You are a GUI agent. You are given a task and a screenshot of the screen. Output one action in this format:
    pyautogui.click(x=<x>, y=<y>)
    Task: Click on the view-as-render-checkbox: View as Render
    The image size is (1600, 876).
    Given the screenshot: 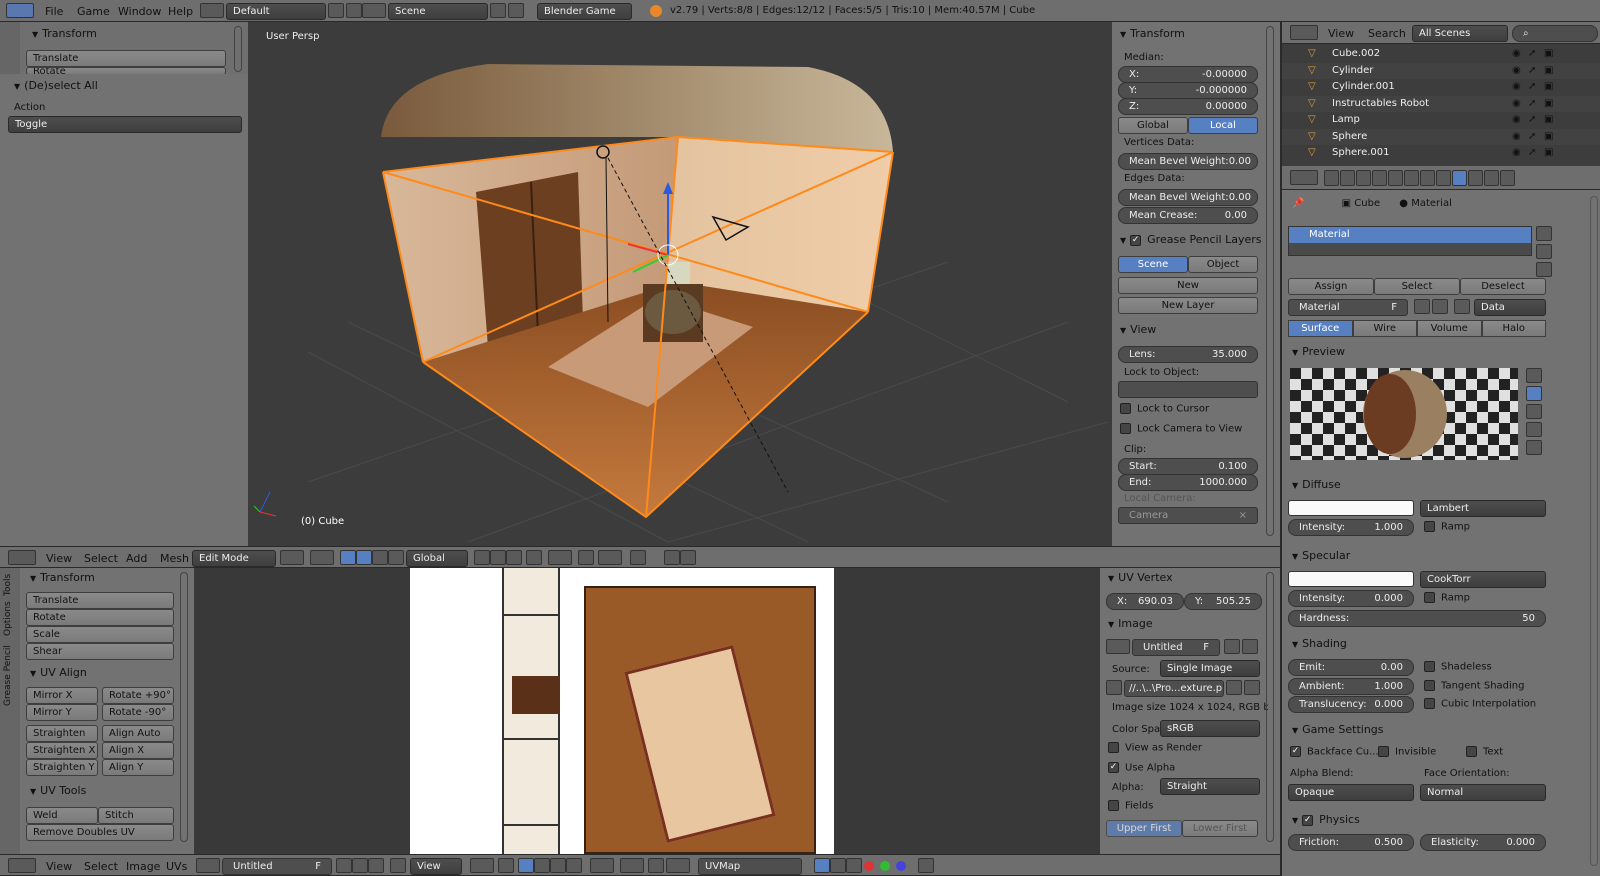 What is the action you would take?
    pyautogui.click(x=1155, y=748)
    